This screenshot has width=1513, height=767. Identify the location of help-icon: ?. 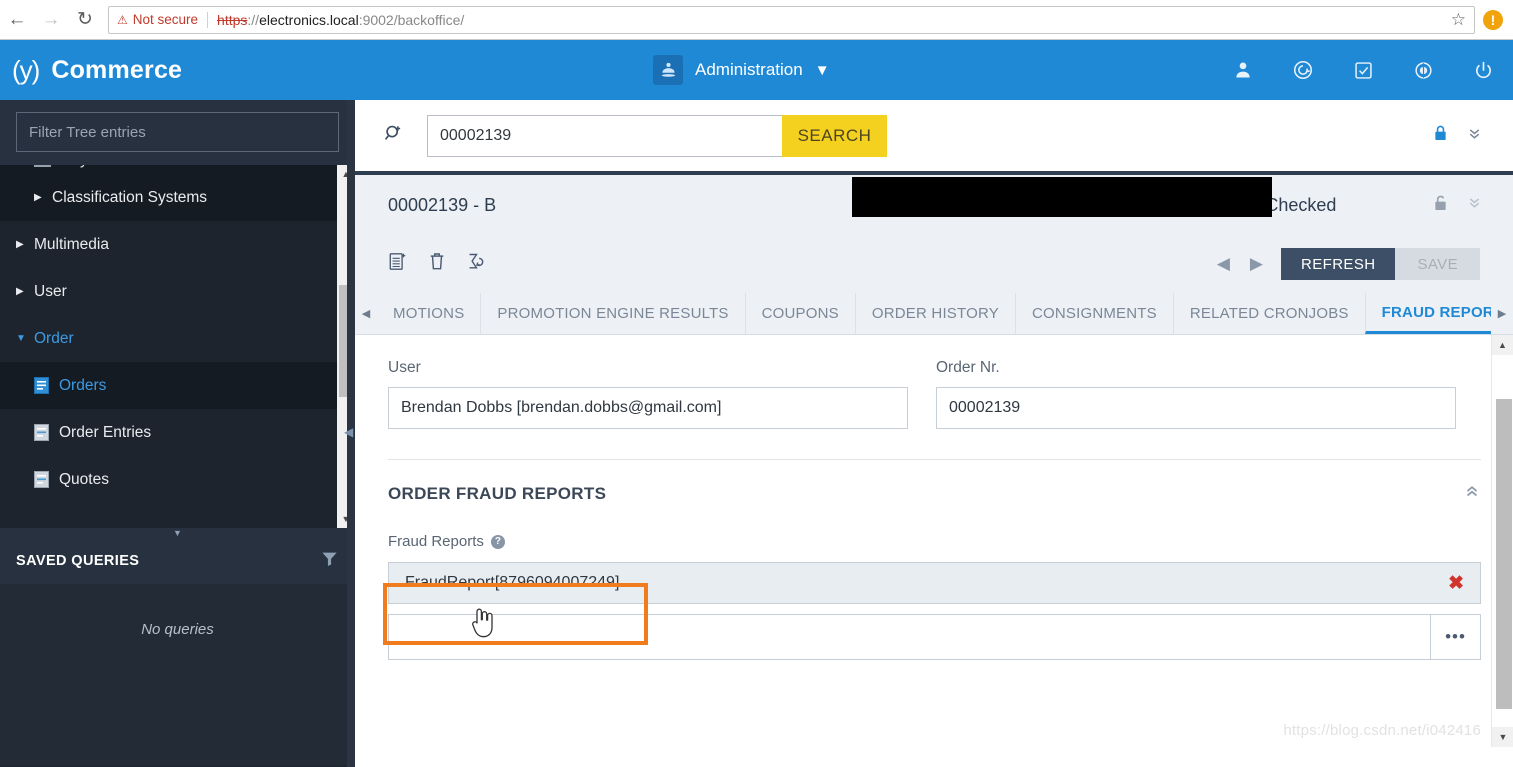
(497, 541).